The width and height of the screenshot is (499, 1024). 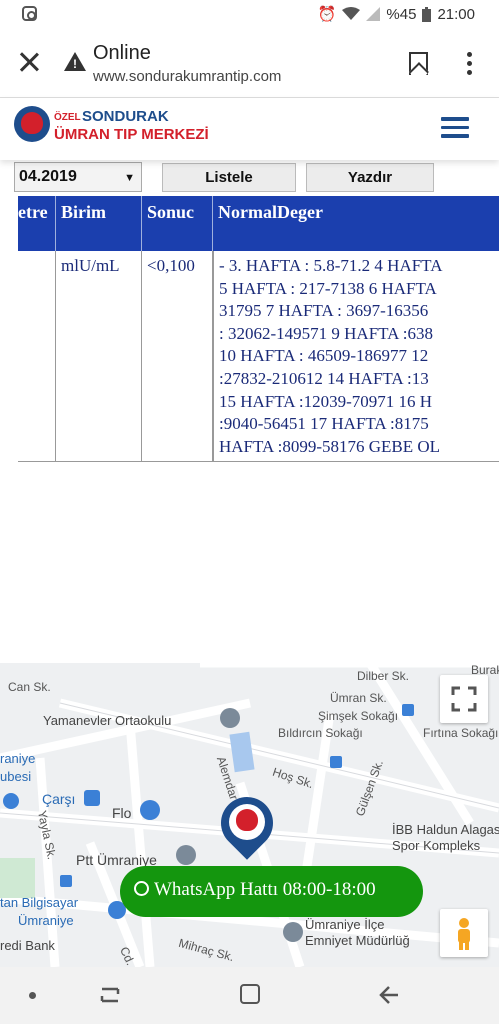 What do you see at coordinates (258, 223) in the screenshot?
I see `table-header: etre Birim Sonuc NormalDeger` at bounding box center [258, 223].